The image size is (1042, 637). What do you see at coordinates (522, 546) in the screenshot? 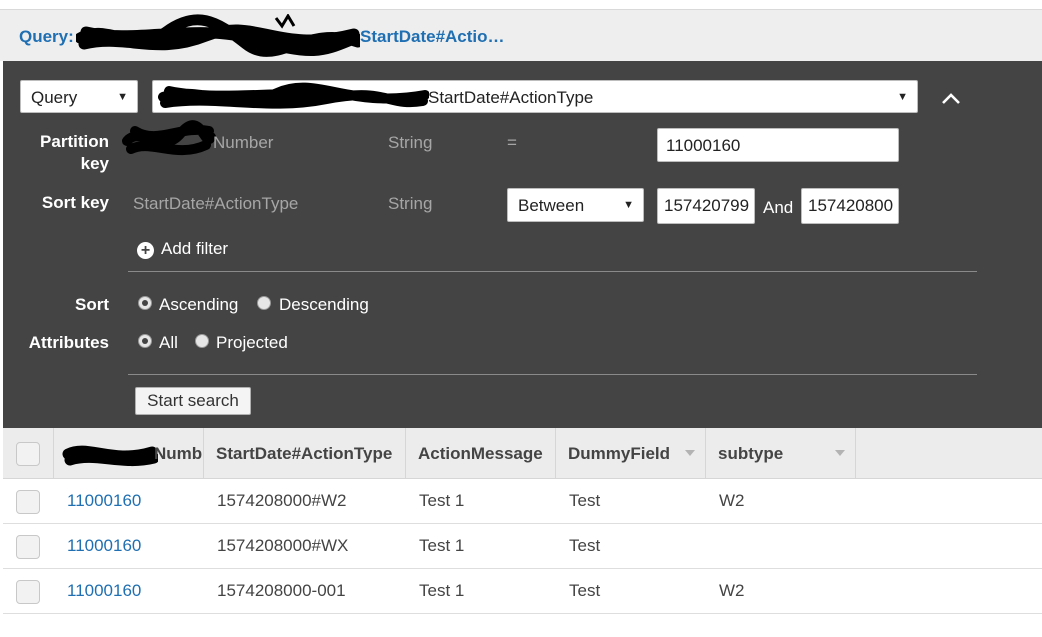
I see `table-row: 11000160 1574208000#WX Test 1 Test` at bounding box center [522, 546].